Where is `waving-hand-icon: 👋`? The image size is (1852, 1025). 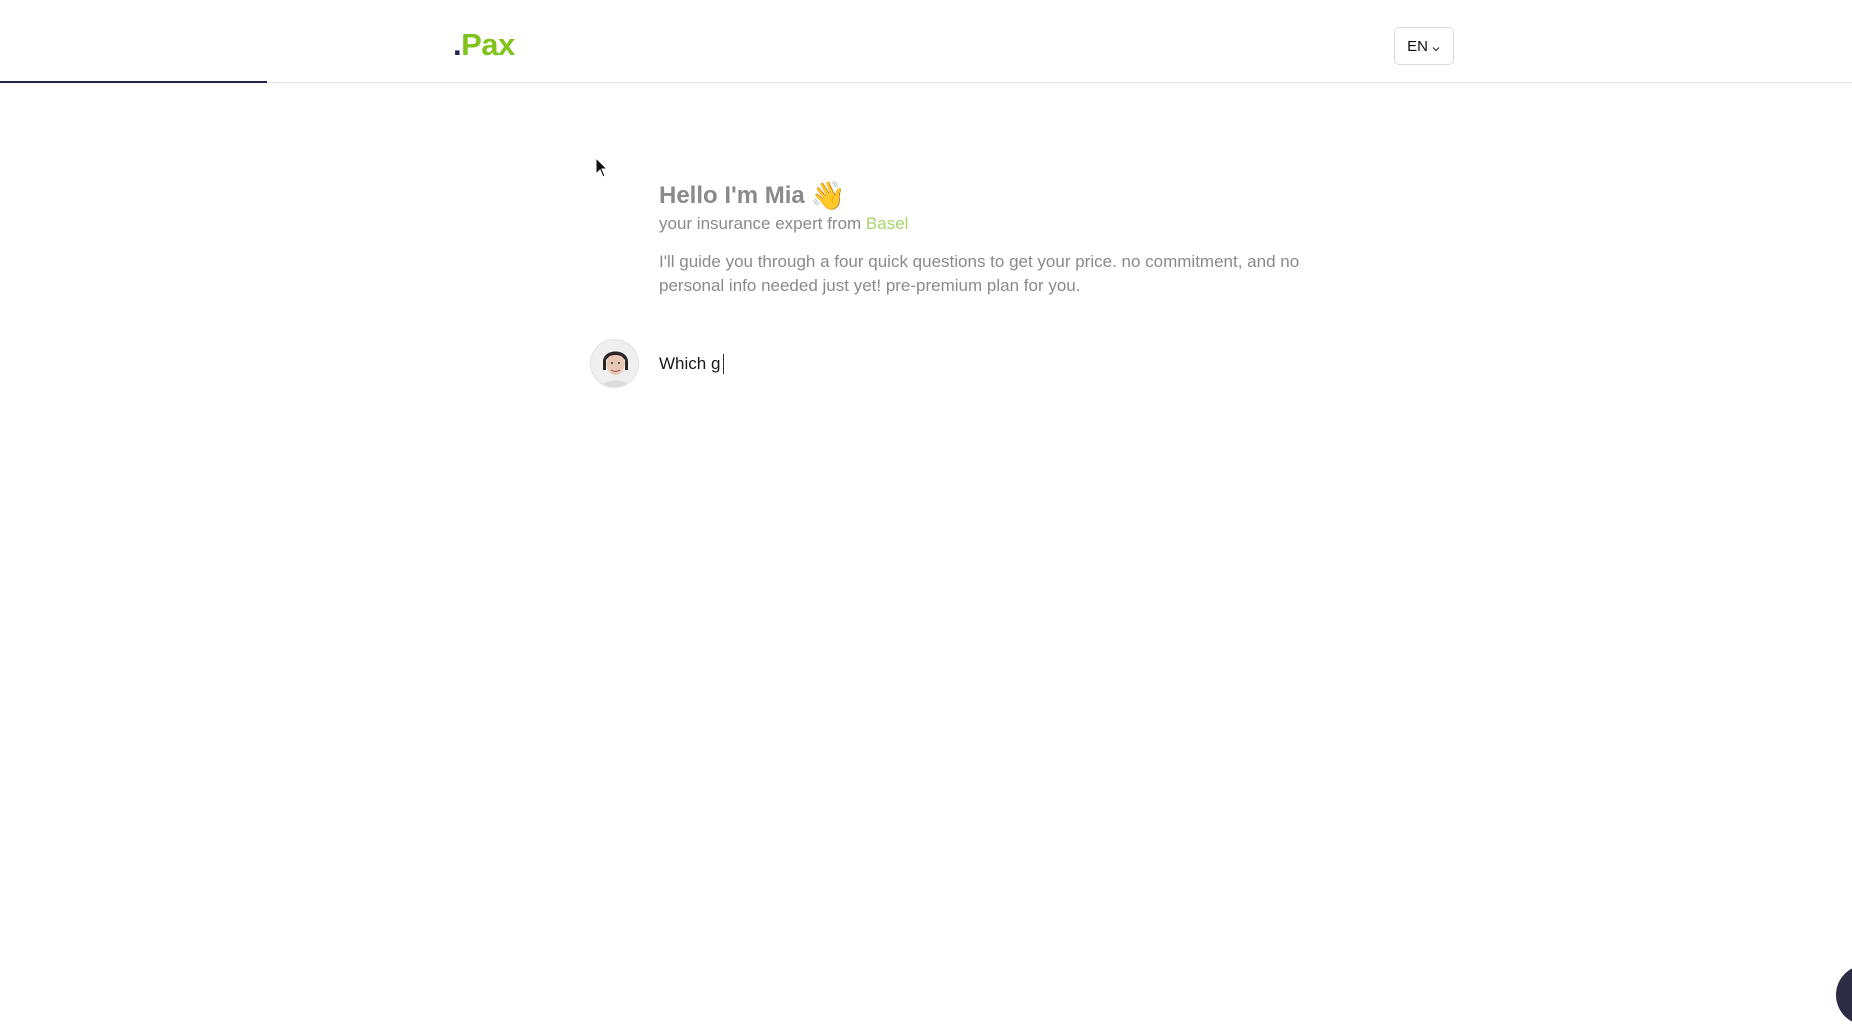
waving-hand-icon: 👋 is located at coordinates (828, 195).